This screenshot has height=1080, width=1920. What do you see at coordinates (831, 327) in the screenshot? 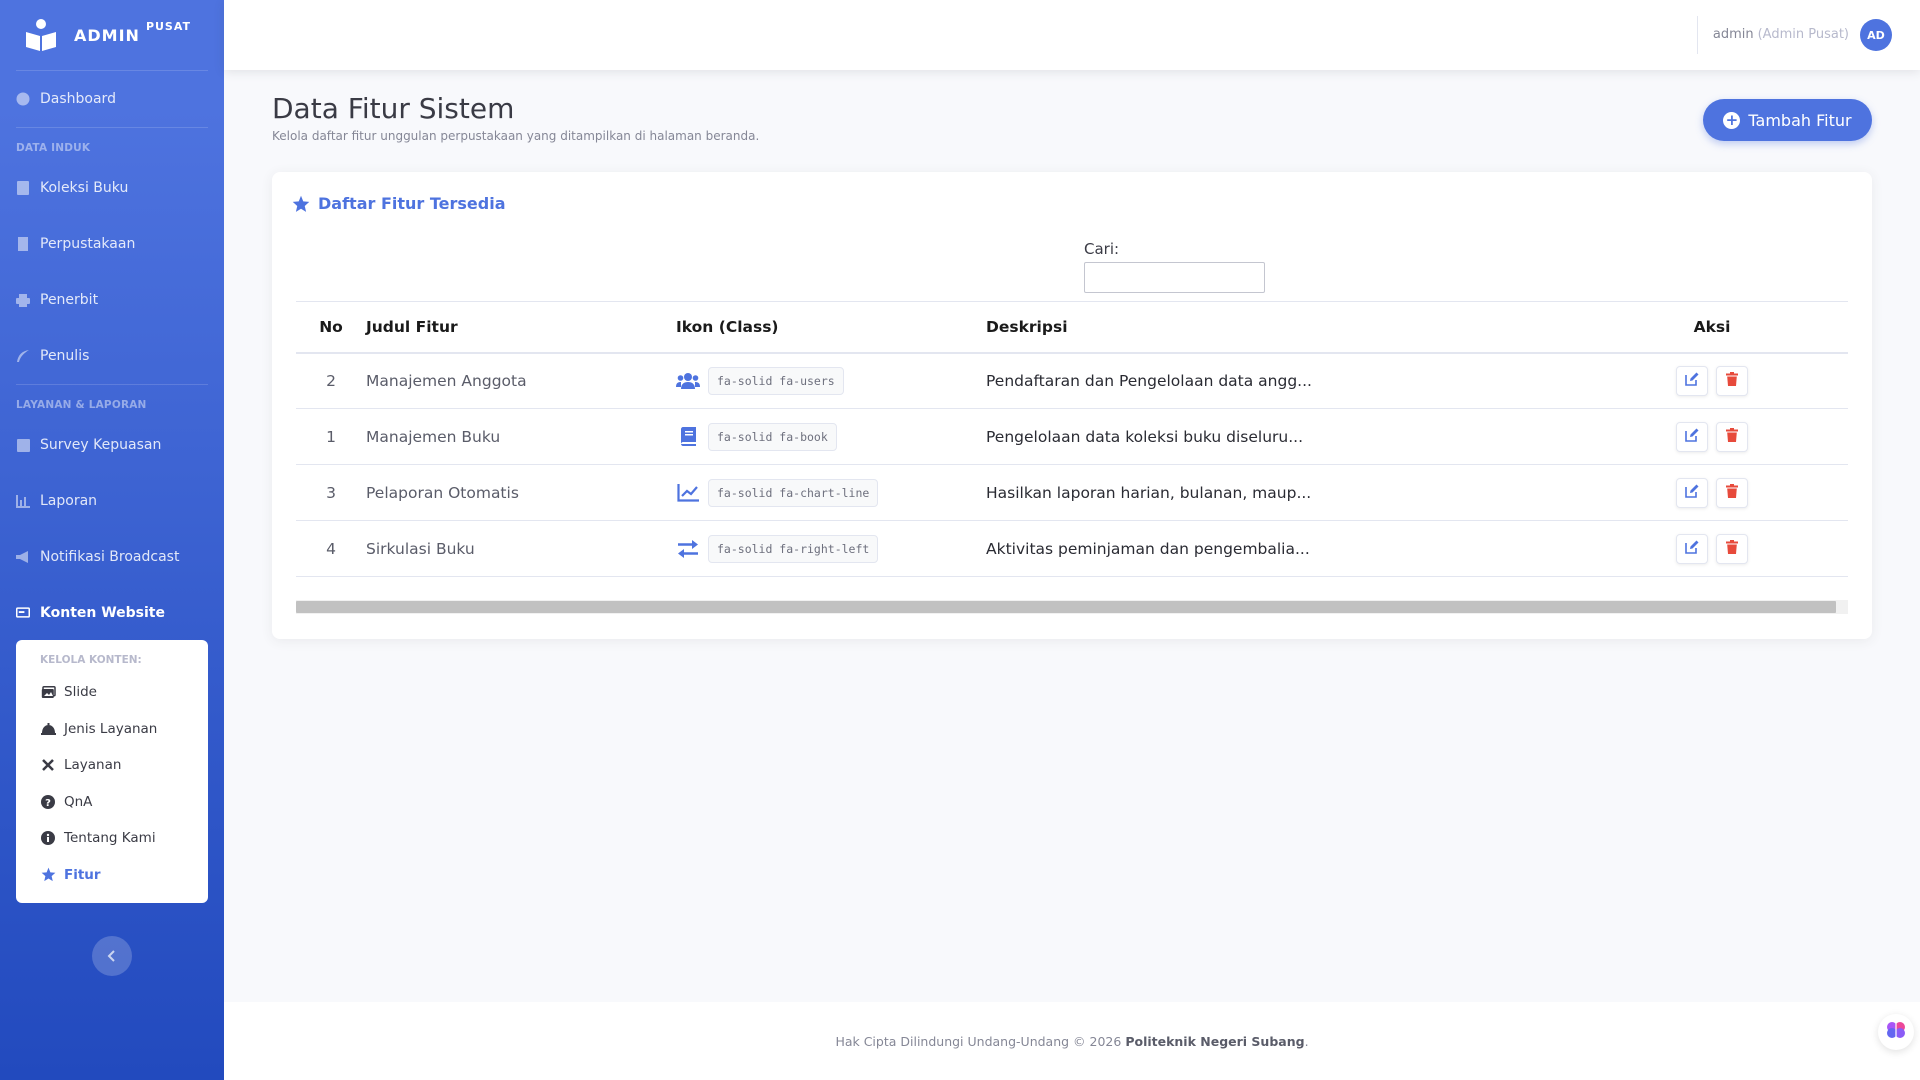
I see `column-header-ikon: Ikon (Class)` at bounding box center [831, 327].